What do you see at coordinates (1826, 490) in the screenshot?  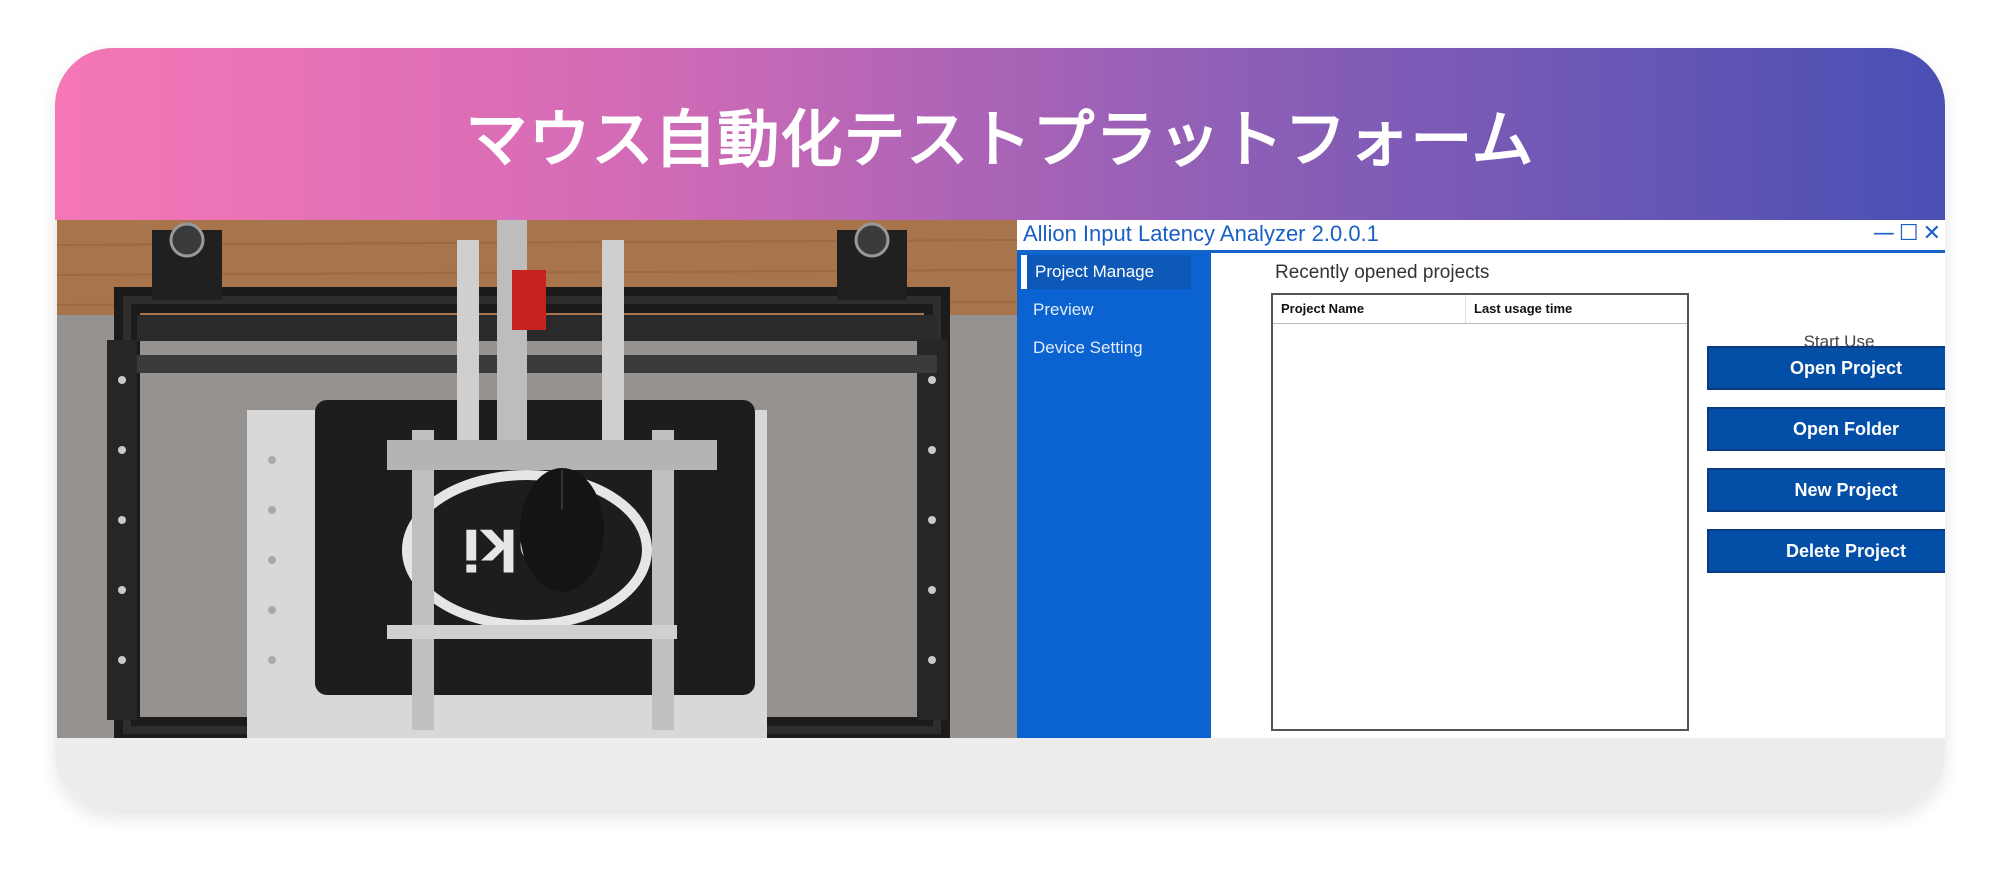 I see `new-project-button: New Project` at bounding box center [1826, 490].